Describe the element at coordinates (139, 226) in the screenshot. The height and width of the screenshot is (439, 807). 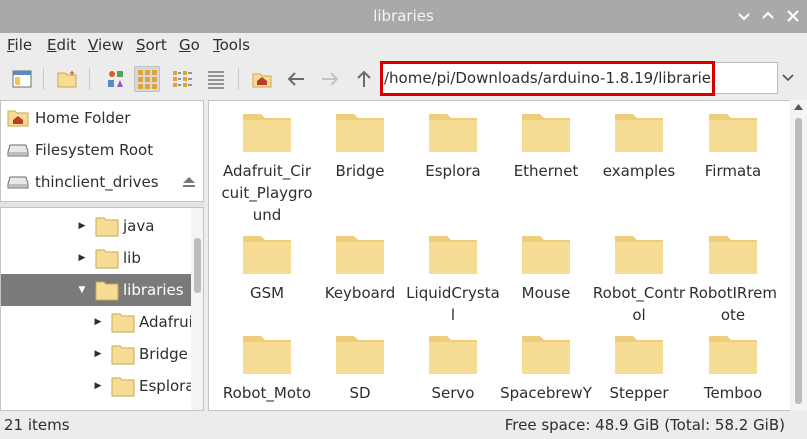
I see `tree-label: java` at that location.